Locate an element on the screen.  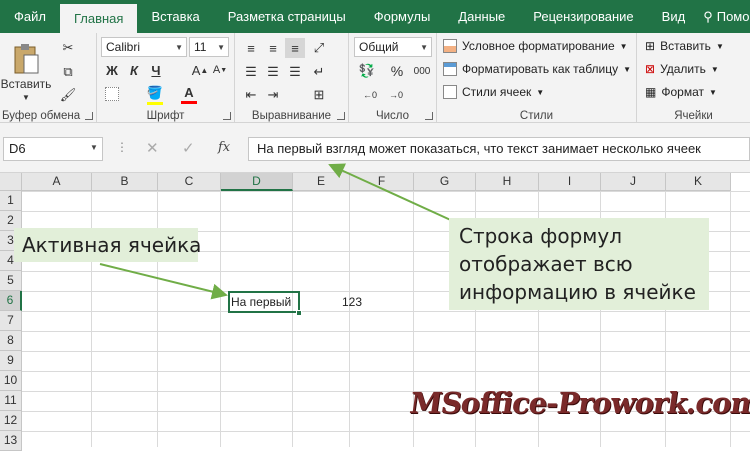
tab-formulas: Формулы is located at coordinates (402, 16).